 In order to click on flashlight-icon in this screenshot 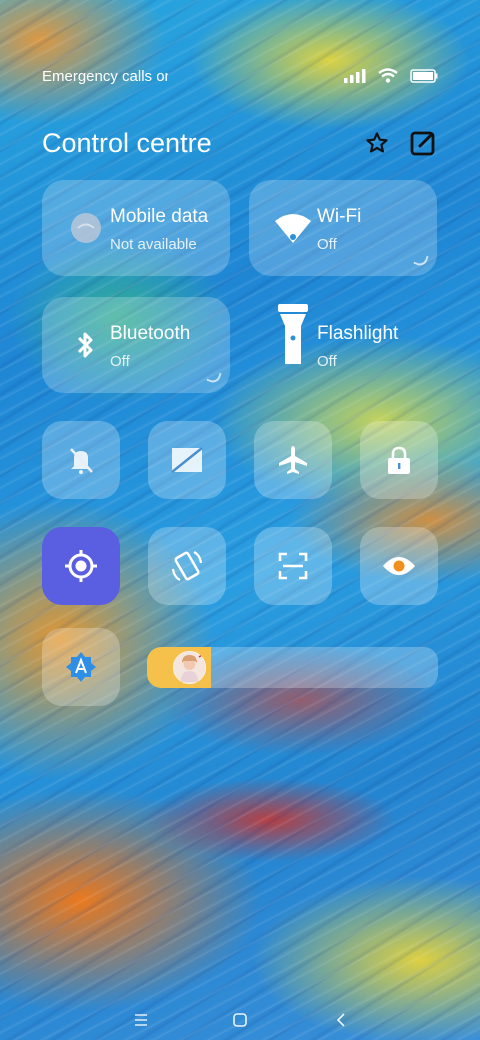, I will do `click(293, 334)`.